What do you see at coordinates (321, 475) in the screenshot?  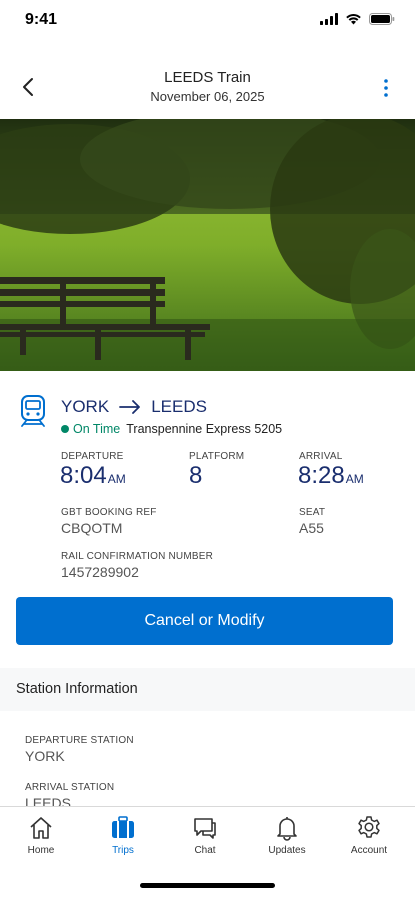 I see `arrival-time-value: 8:28` at bounding box center [321, 475].